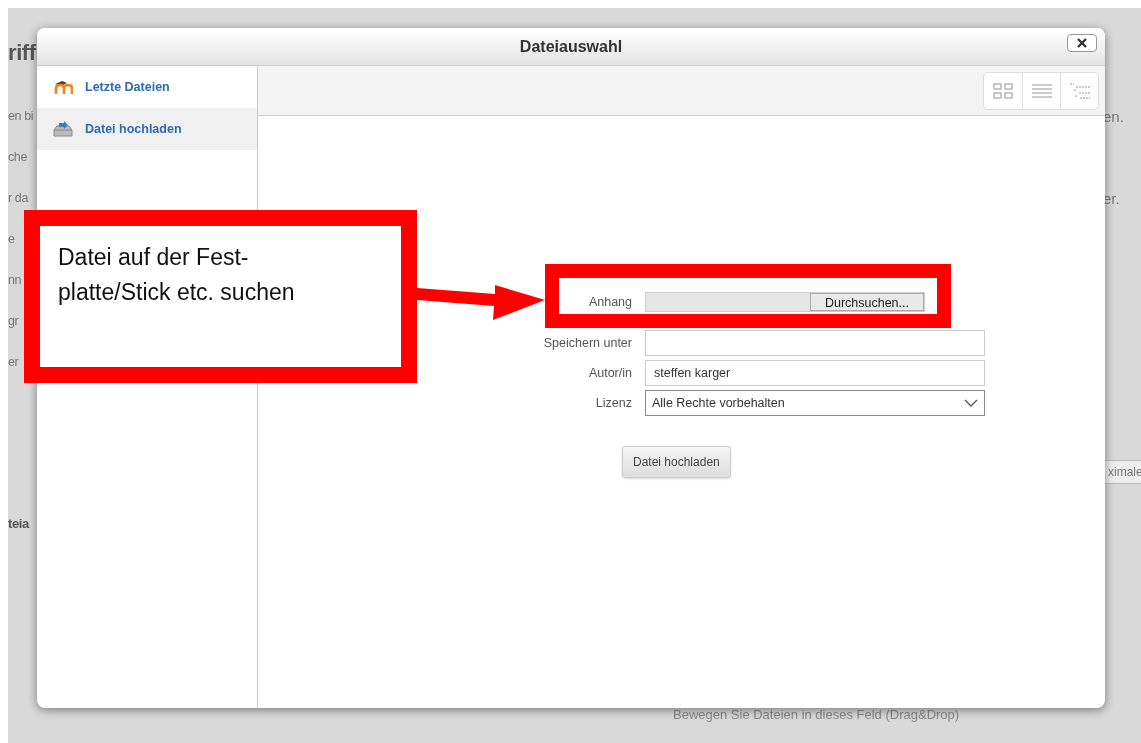 Image resolution: width=1141 pixels, height=743 pixels. What do you see at coordinates (609, 373) in the screenshot?
I see `field-label: Autor/in` at bounding box center [609, 373].